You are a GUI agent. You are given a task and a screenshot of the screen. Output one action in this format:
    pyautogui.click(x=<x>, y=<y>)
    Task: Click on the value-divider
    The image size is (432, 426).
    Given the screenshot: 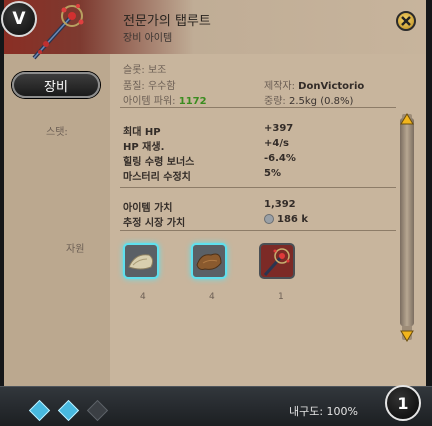 What is the action you would take?
    pyautogui.click(x=258, y=230)
    